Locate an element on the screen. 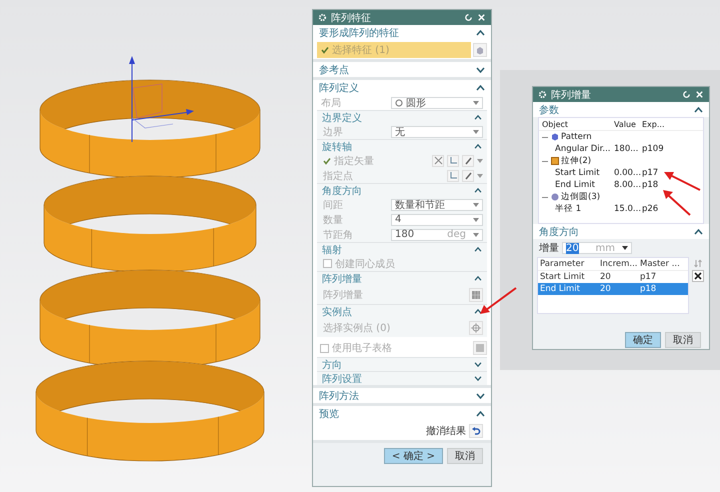 The height and width of the screenshot is (492, 720). vector-tool-button is located at coordinates (438, 160).